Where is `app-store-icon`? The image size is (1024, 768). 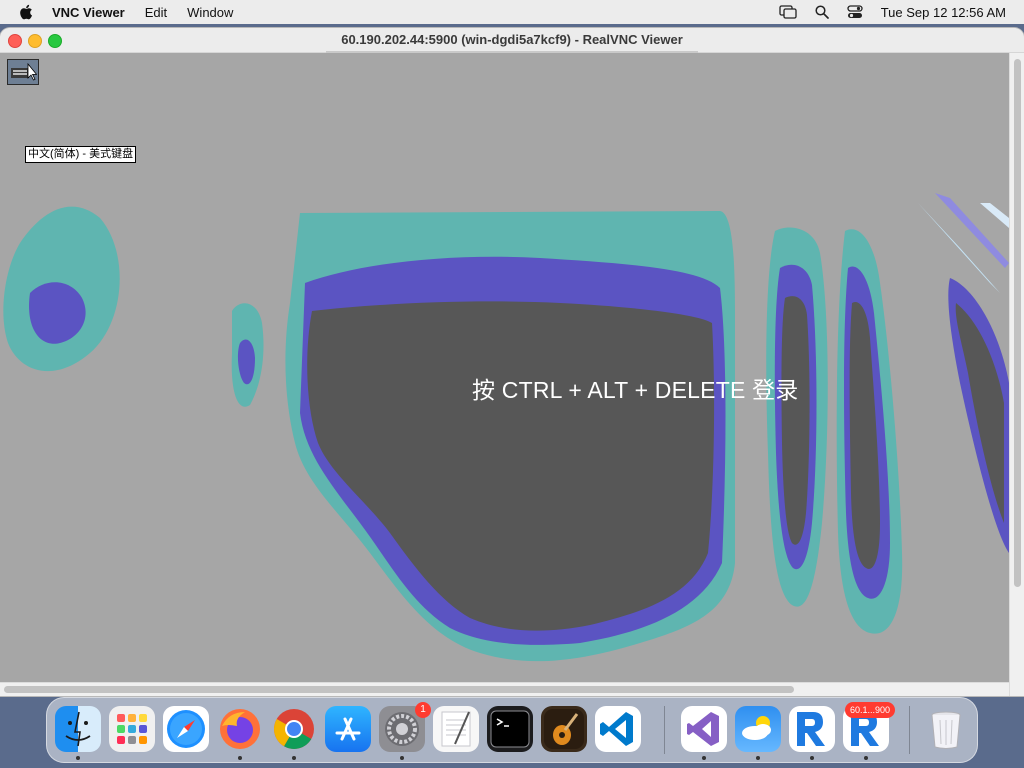
app-store-icon is located at coordinates (348, 729).